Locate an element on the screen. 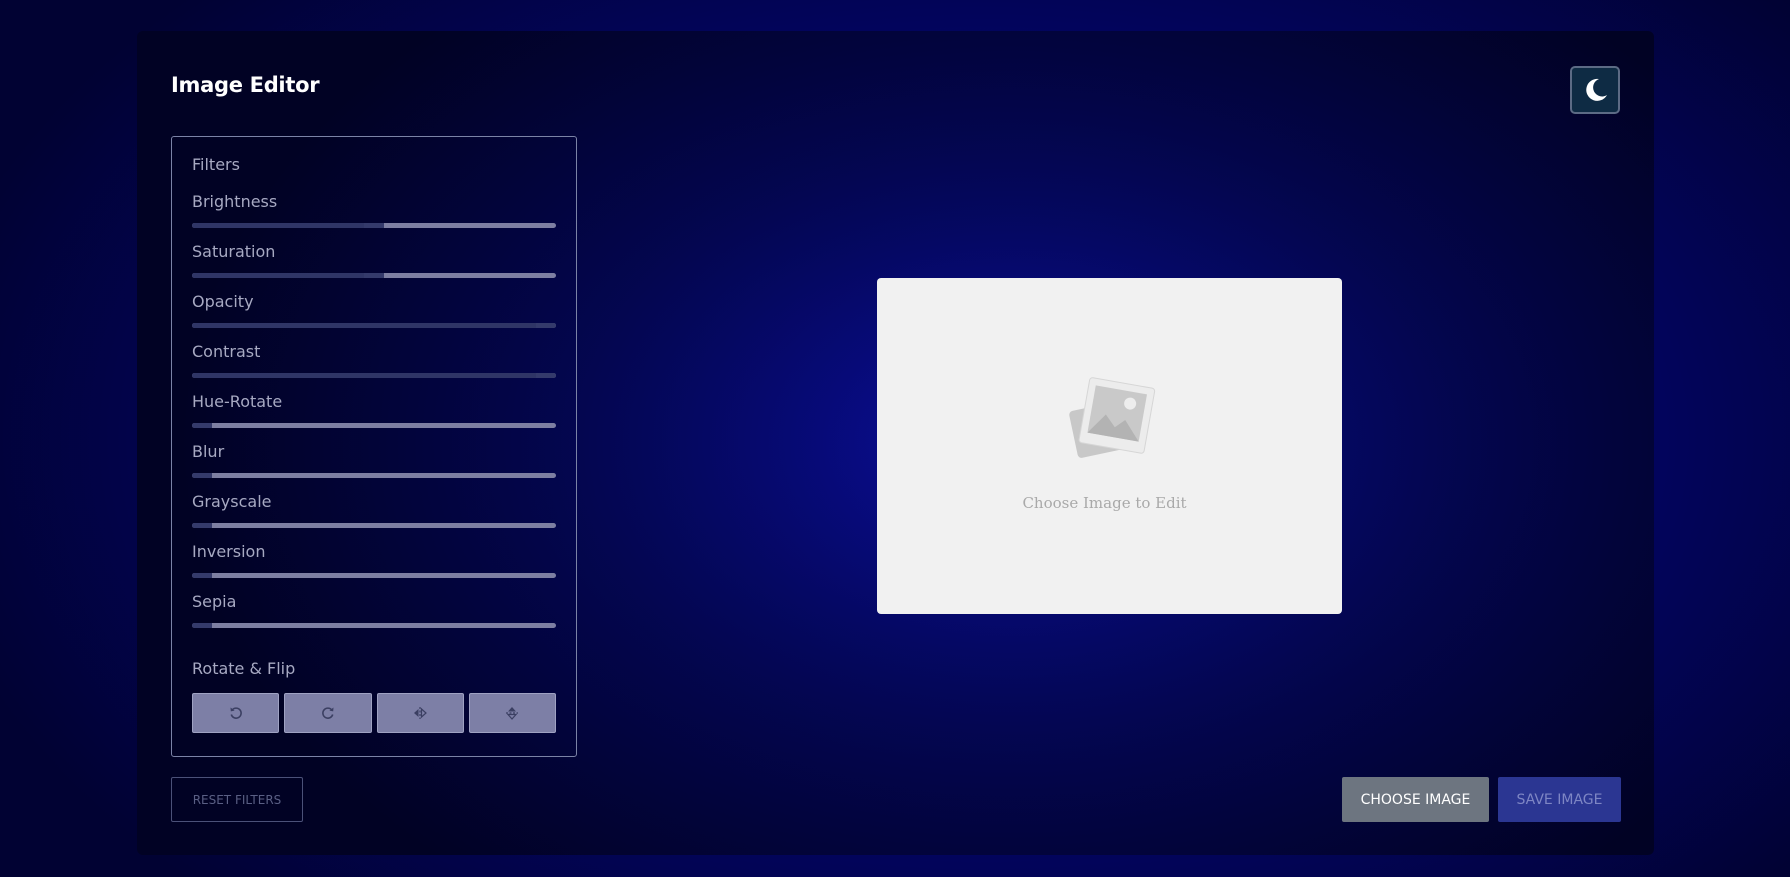  flip-horizontal-icon is located at coordinates (421, 713).